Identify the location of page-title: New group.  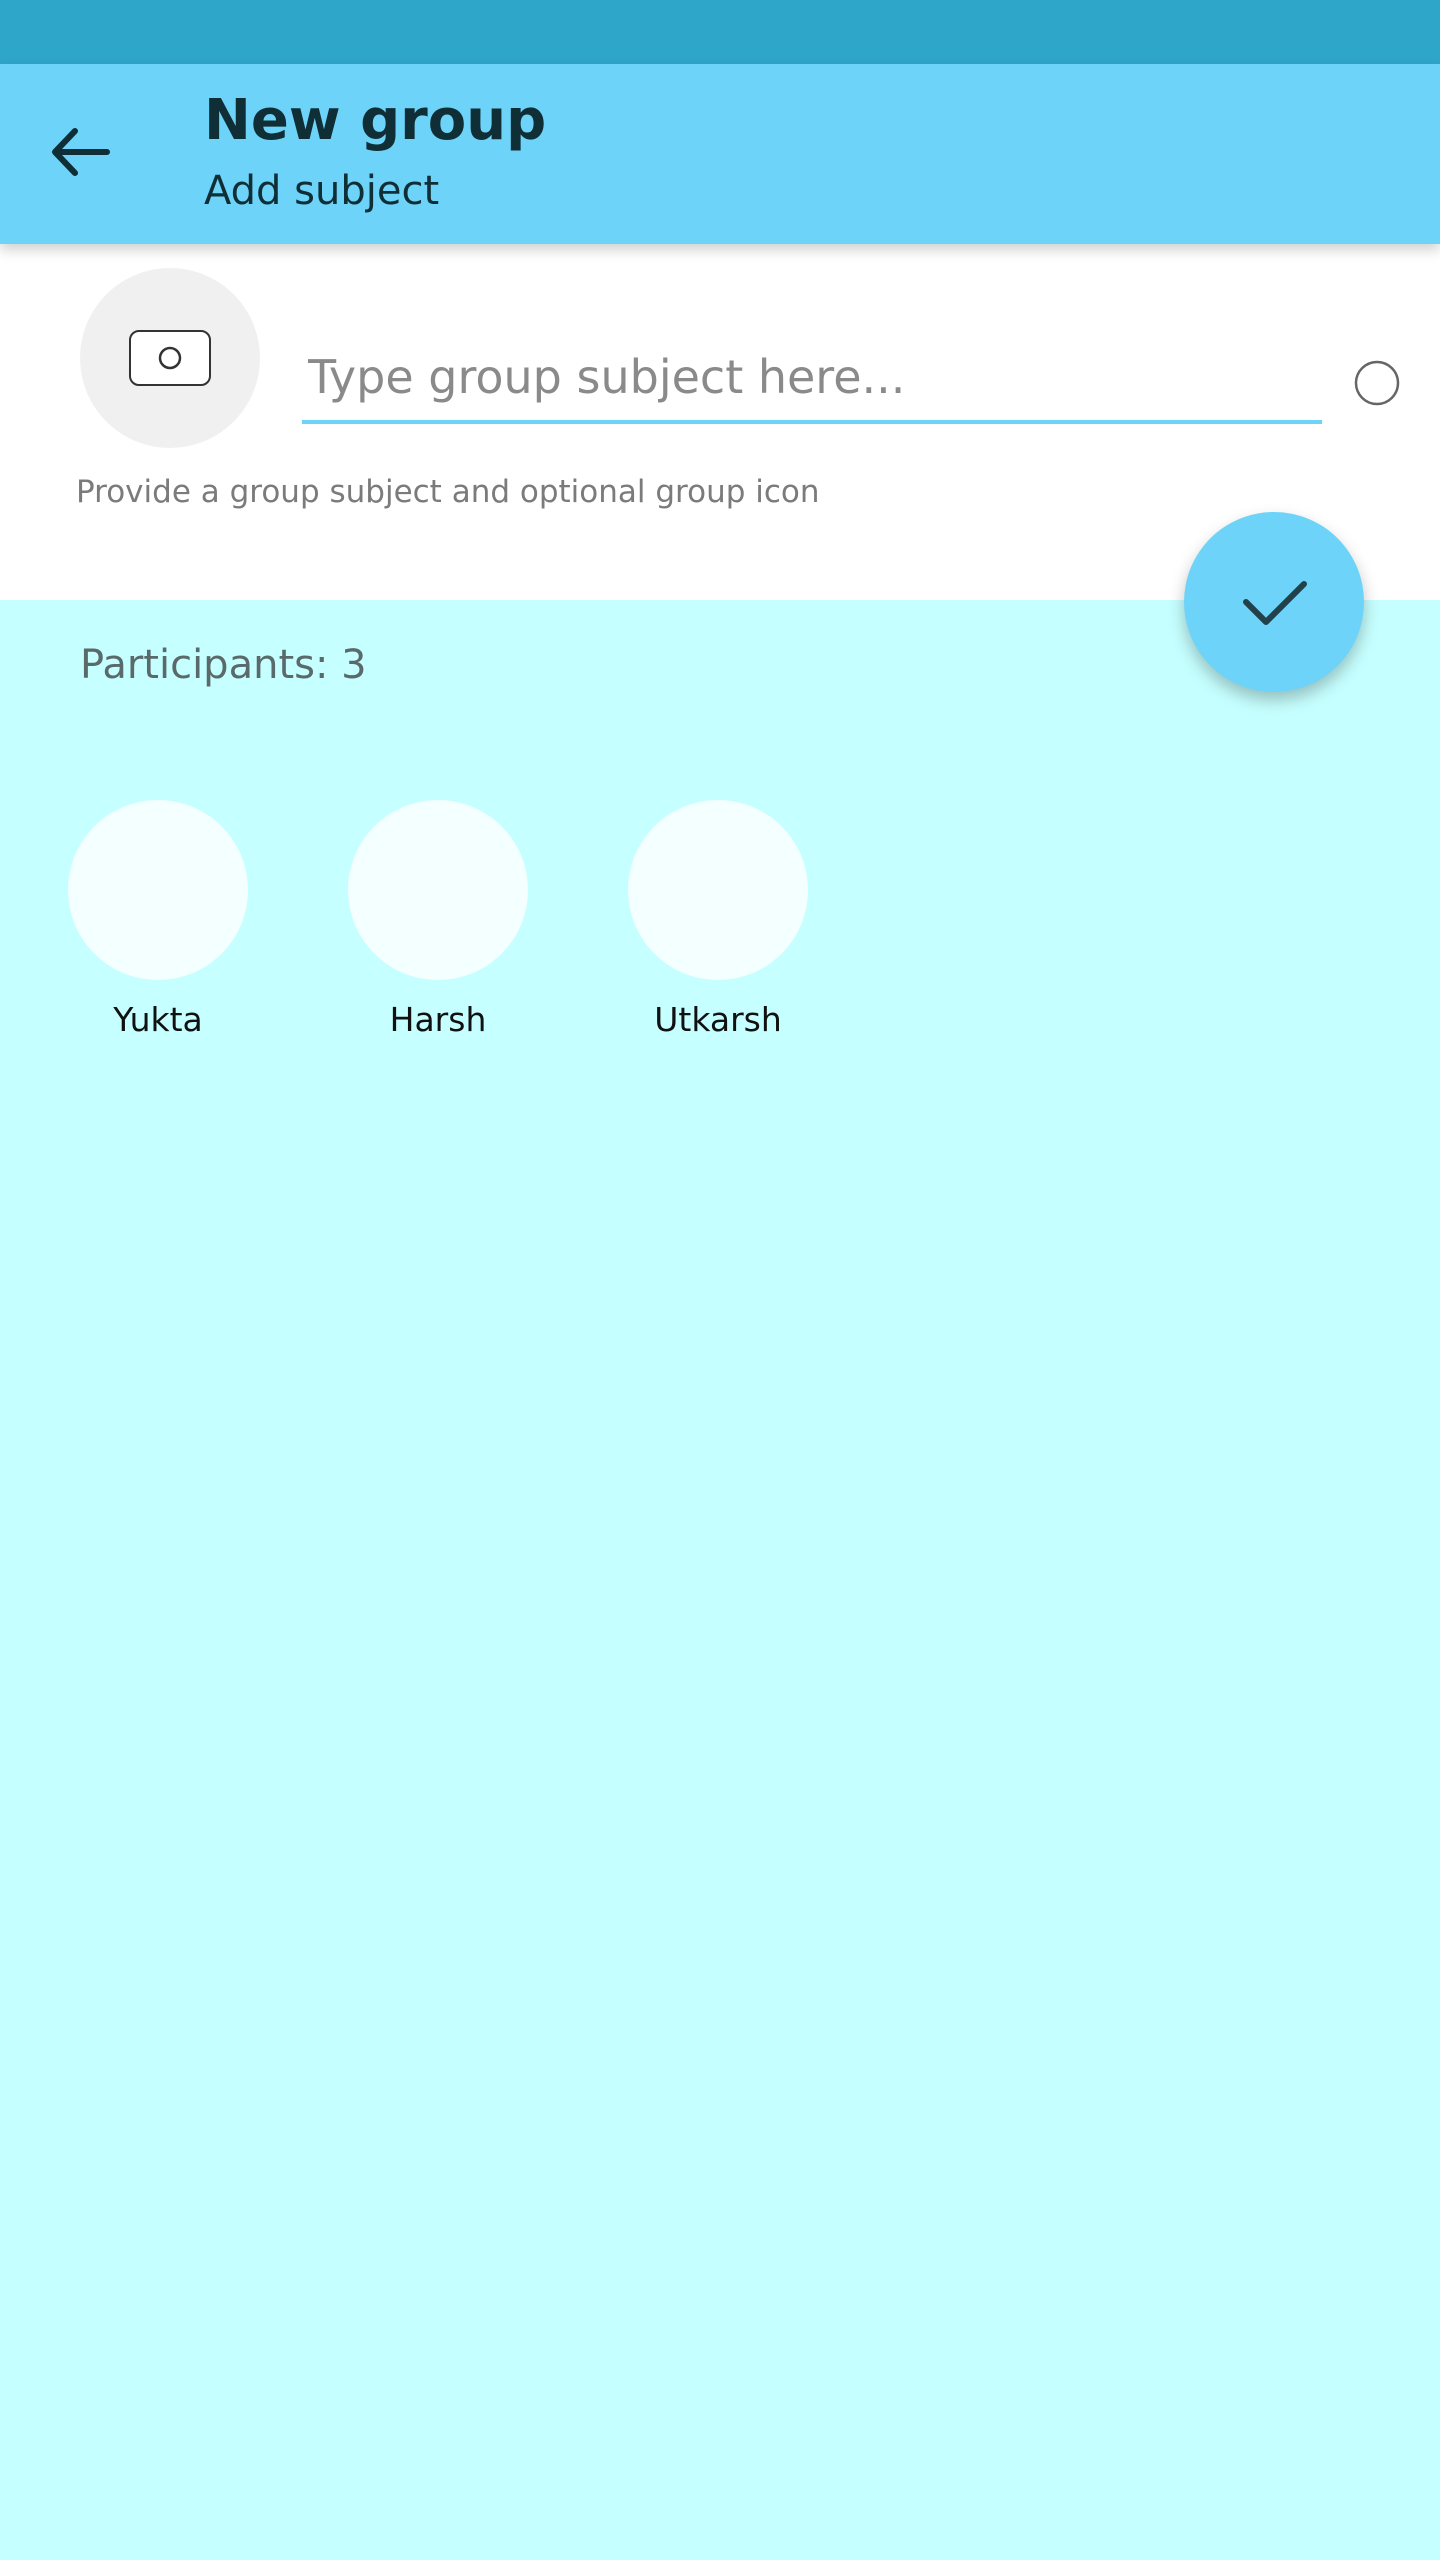
(375, 120).